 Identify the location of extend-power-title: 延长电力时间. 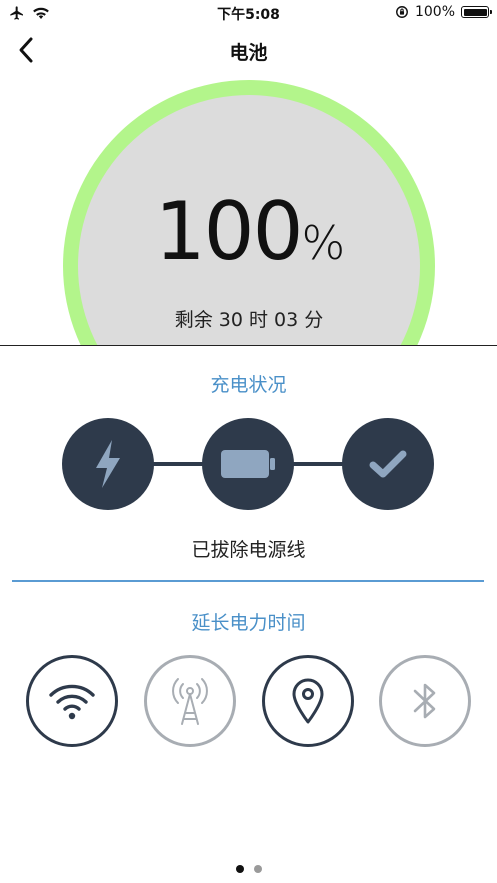
(248, 623).